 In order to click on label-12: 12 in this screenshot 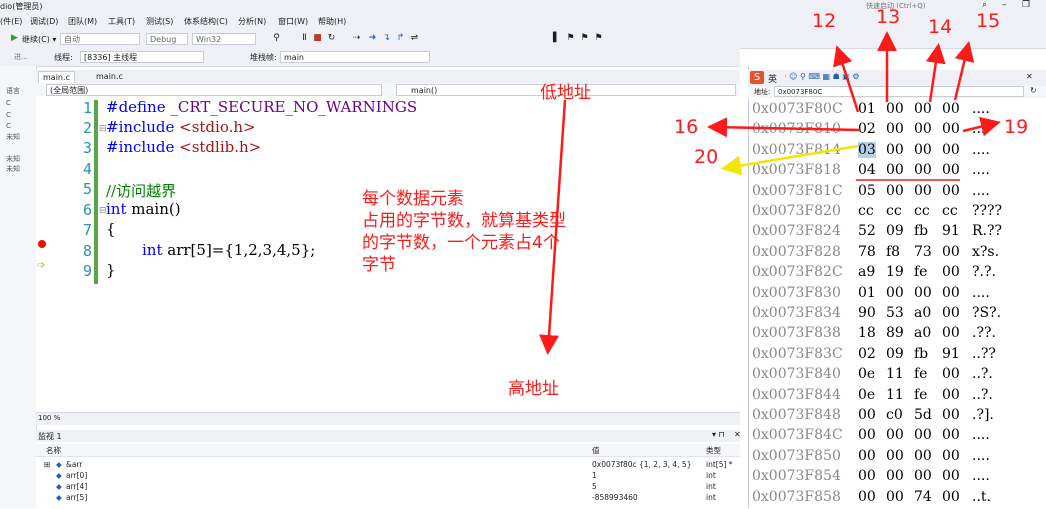, I will do `click(824, 21)`.